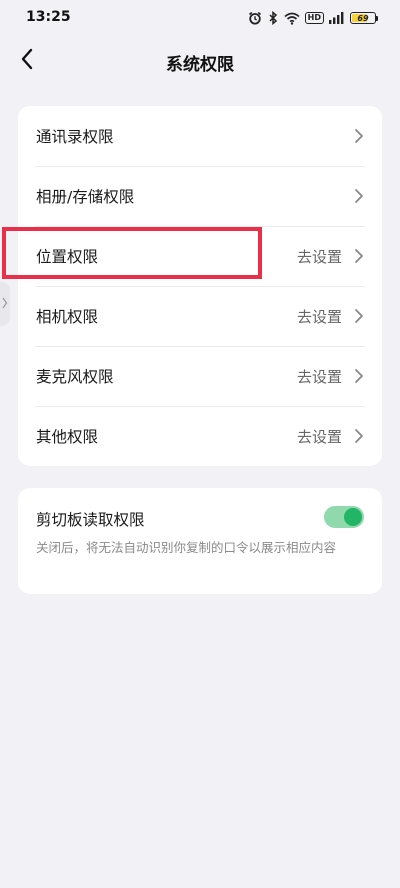 The image size is (400, 888). I want to click on permission-label: 其他权限, so click(67, 437).